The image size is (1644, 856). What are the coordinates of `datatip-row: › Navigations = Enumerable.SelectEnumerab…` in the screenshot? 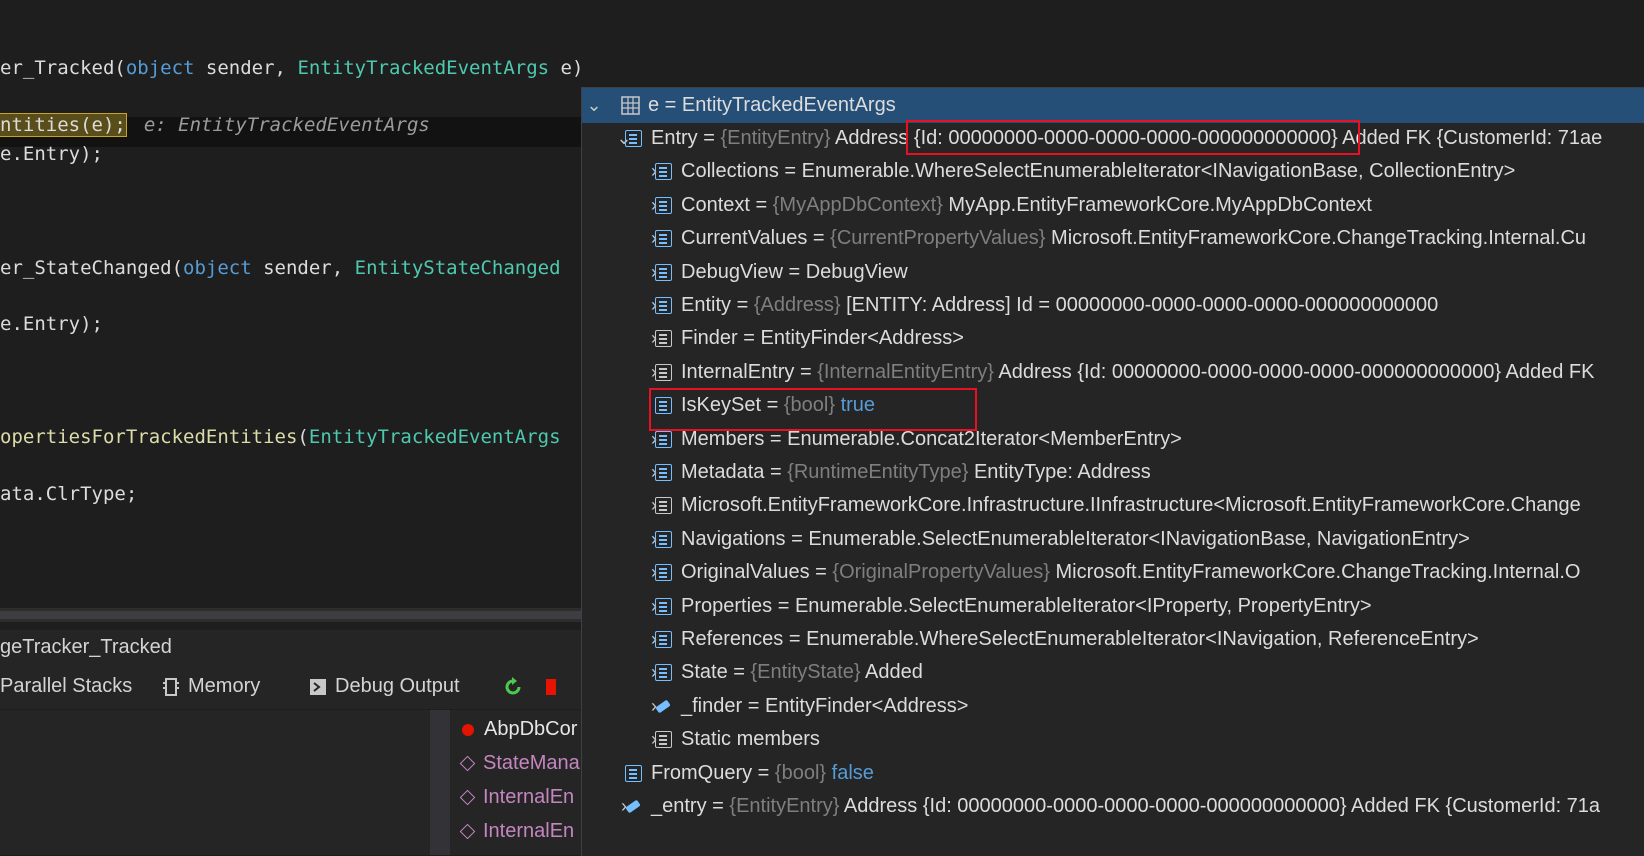 It's located at (1113, 539).